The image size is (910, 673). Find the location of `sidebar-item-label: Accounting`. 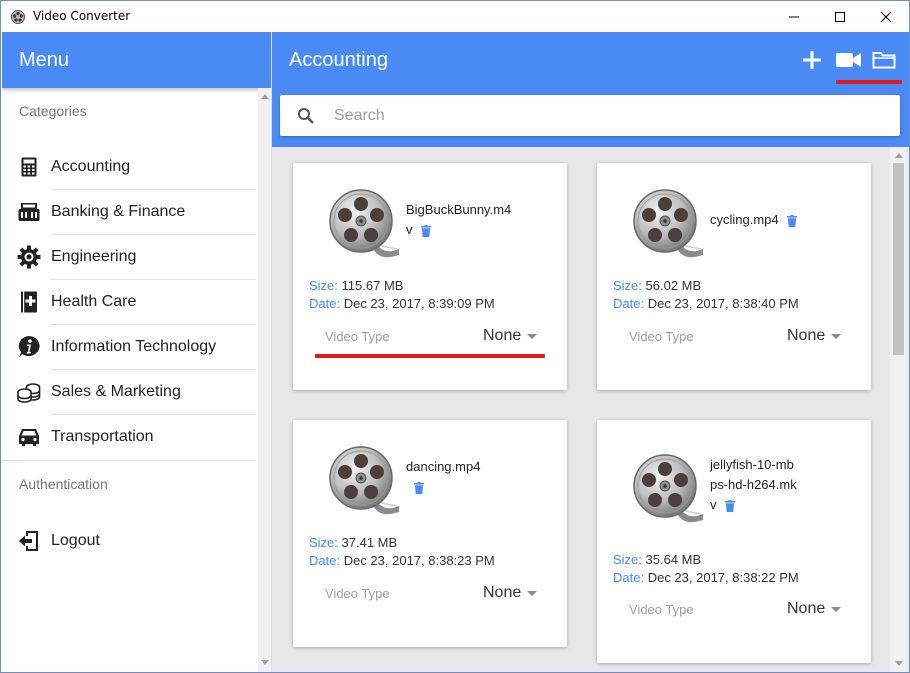

sidebar-item-label: Accounting is located at coordinates (91, 166).